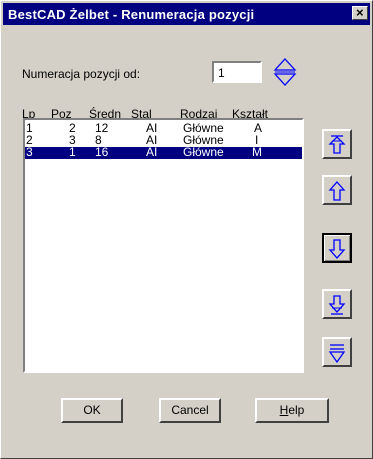 The height and width of the screenshot is (459, 373). I want to click on cell-stal: AI, so click(152, 152).